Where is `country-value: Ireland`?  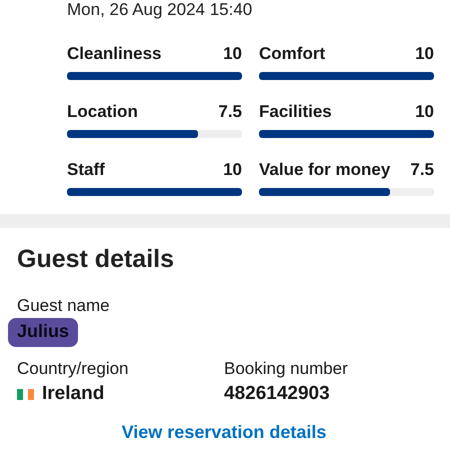 country-value: Ireland is located at coordinates (73, 394).